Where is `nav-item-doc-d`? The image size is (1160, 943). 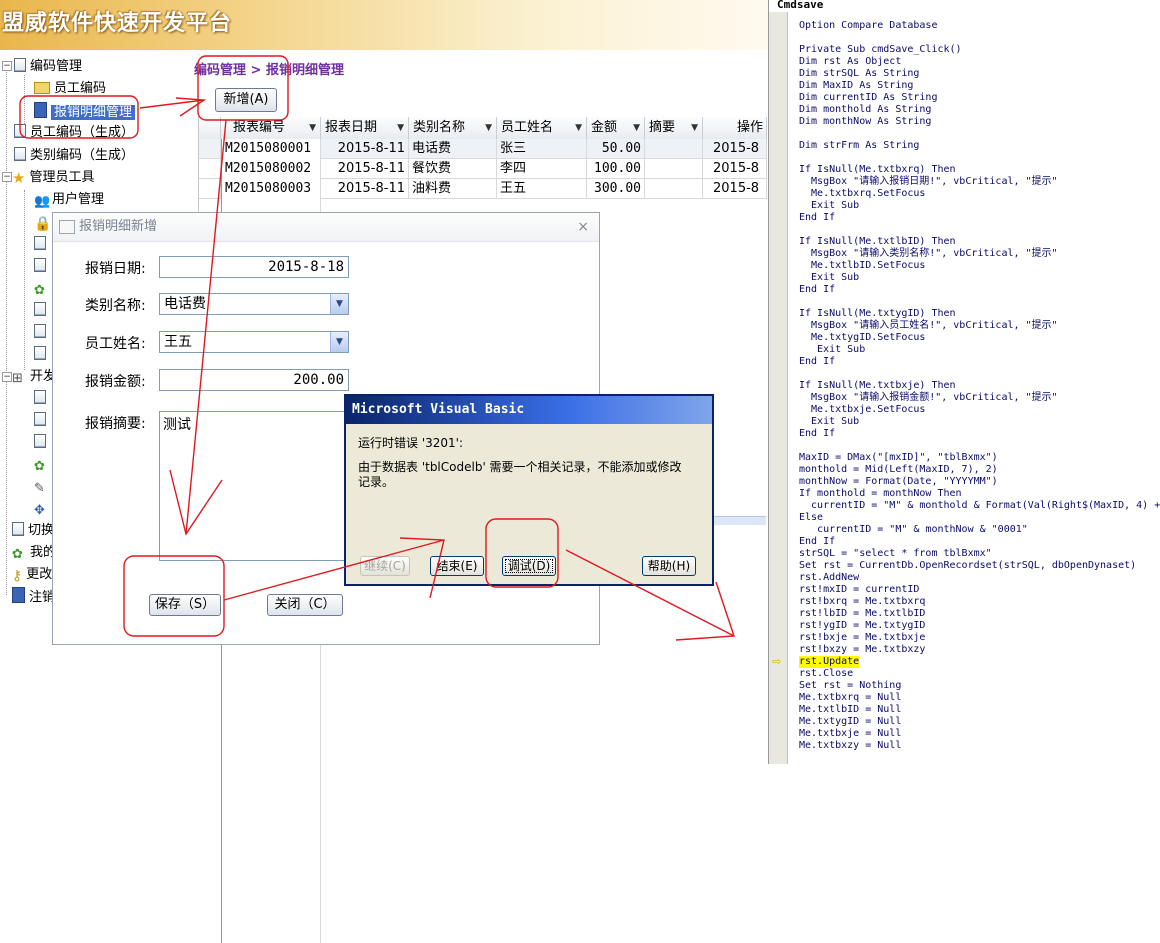 nav-item-doc-d is located at coordinates (42, 355).